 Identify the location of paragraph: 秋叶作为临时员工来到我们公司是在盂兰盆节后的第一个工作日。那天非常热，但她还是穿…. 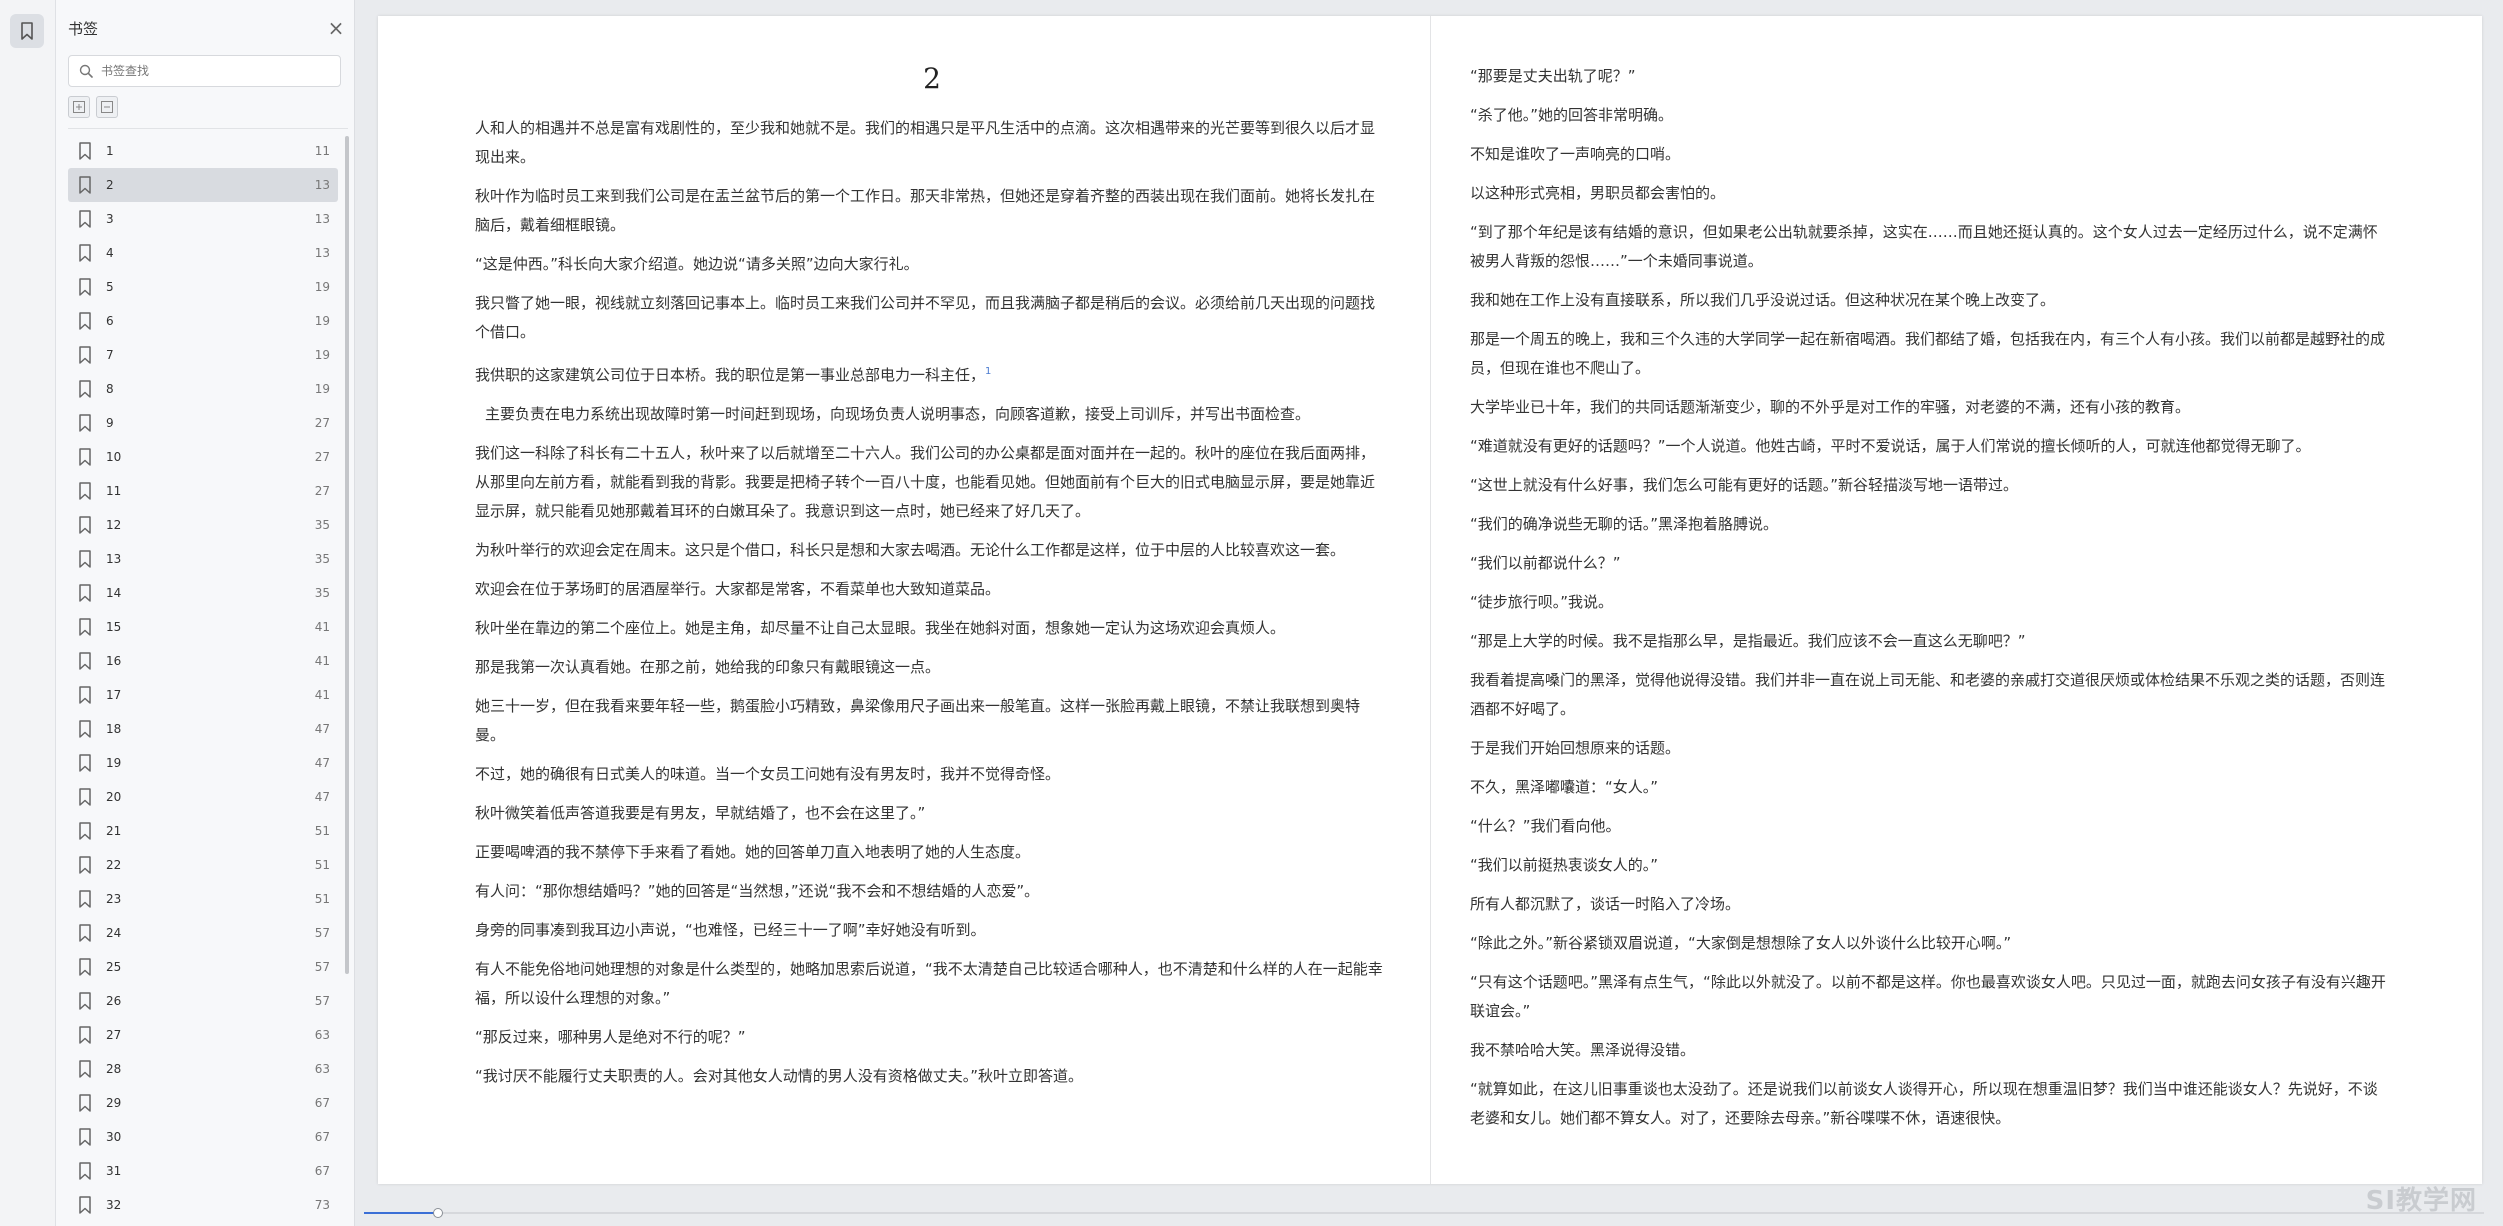
(925, 210).